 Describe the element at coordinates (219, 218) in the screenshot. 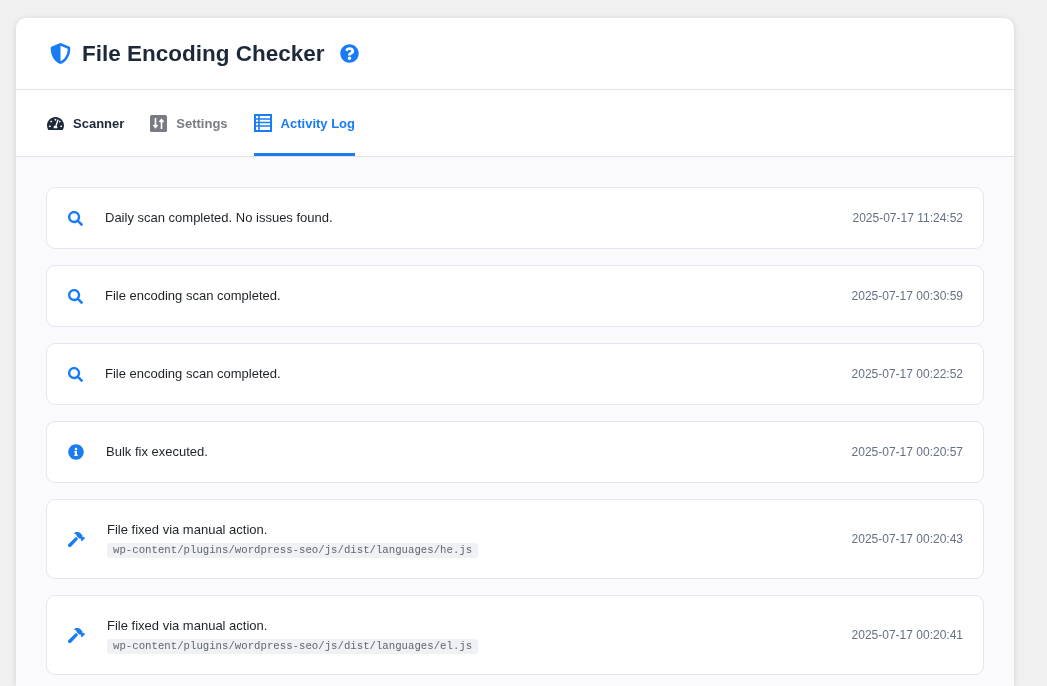

I see `log-message: Daily scan completed. No issues found.` at that location.